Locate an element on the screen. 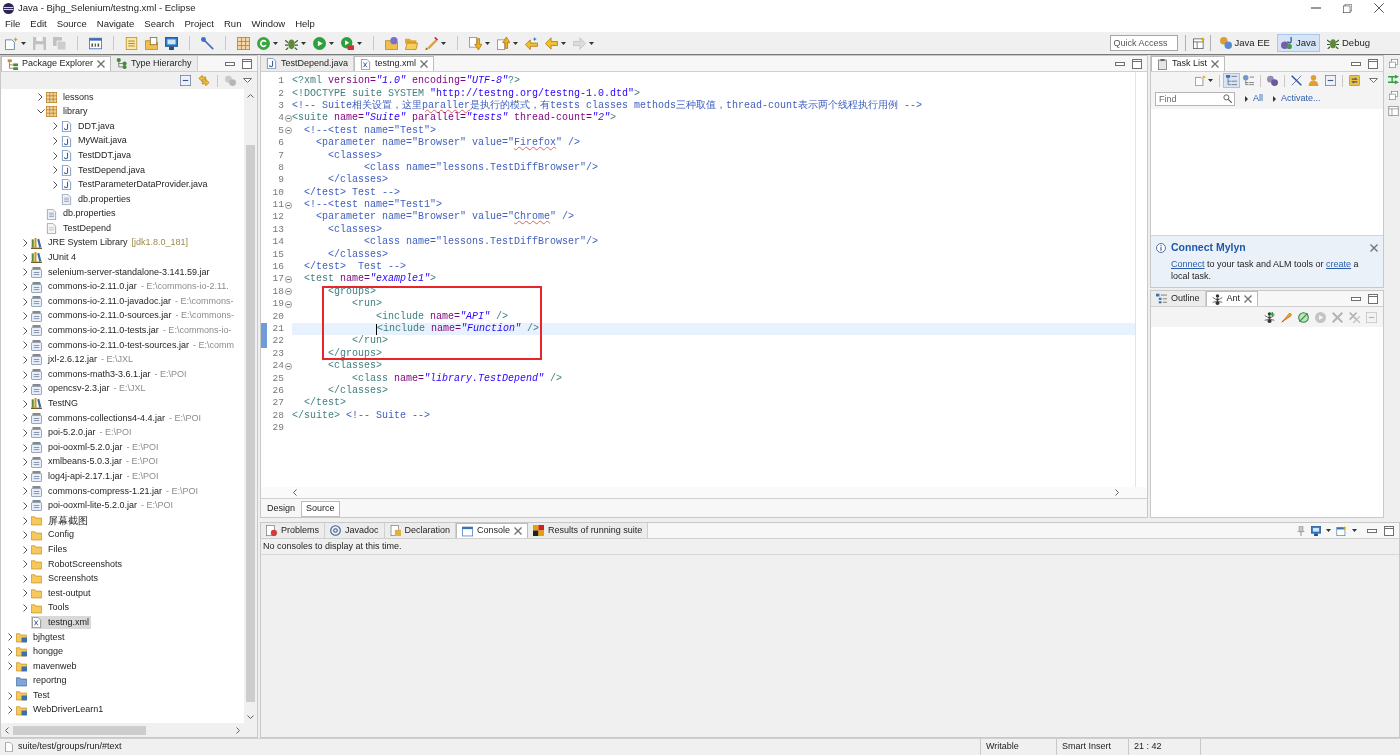 Image resolution: width=1400 pixels, height=755 pixels. tree-item: TestNG is located at coordinates (55, 404).